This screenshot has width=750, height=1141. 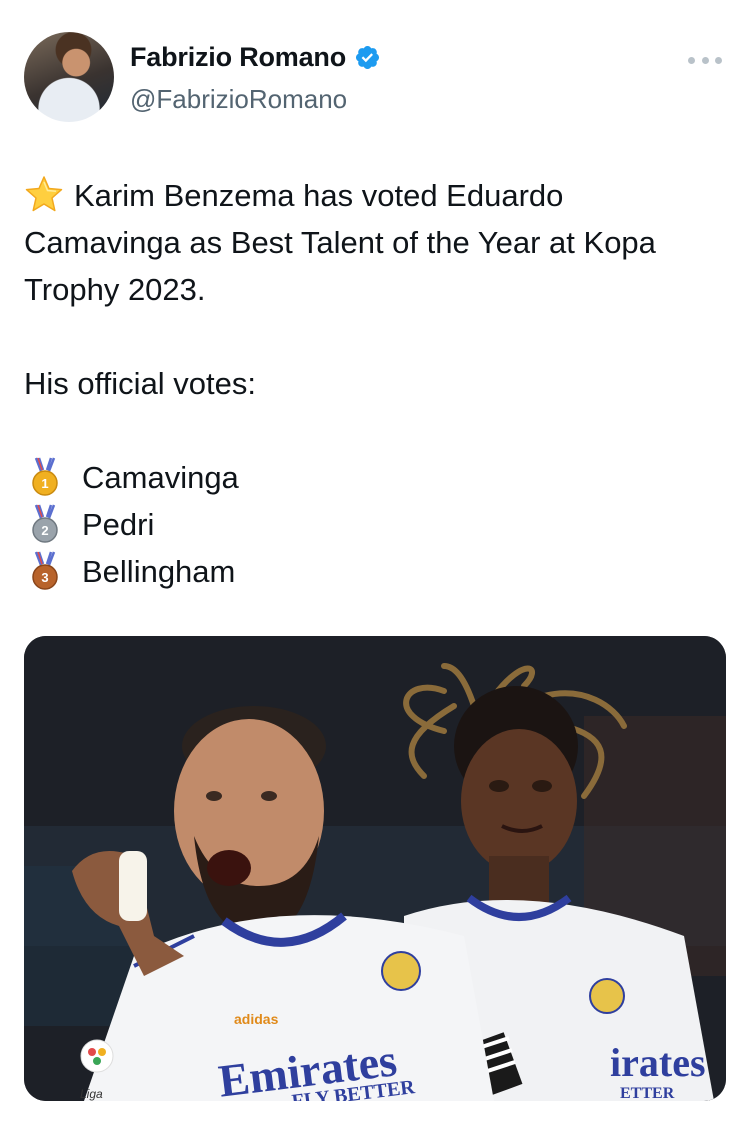 I want to click on gold-medal-icon: 1, so click(x=45, y=476).